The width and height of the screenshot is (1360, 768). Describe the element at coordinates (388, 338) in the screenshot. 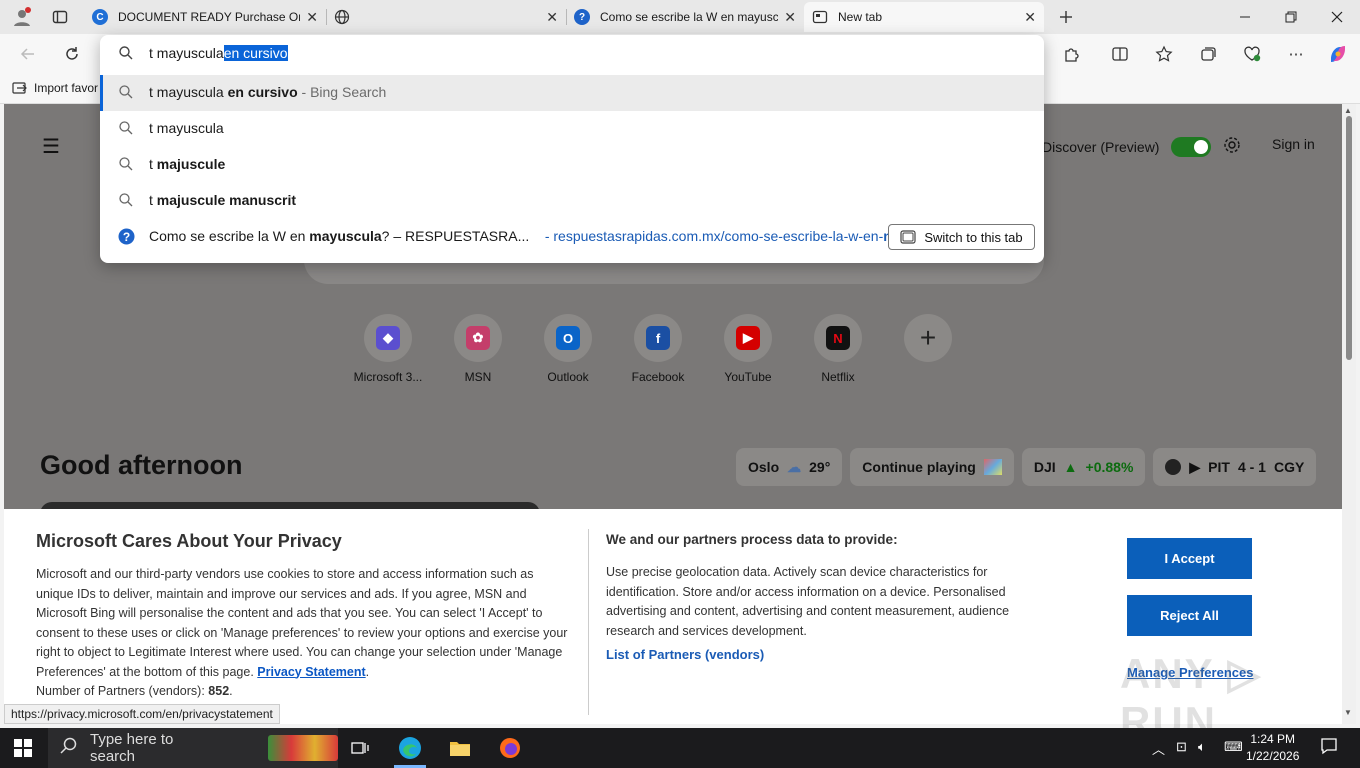

I see `m365-icon: ◆` at that location.